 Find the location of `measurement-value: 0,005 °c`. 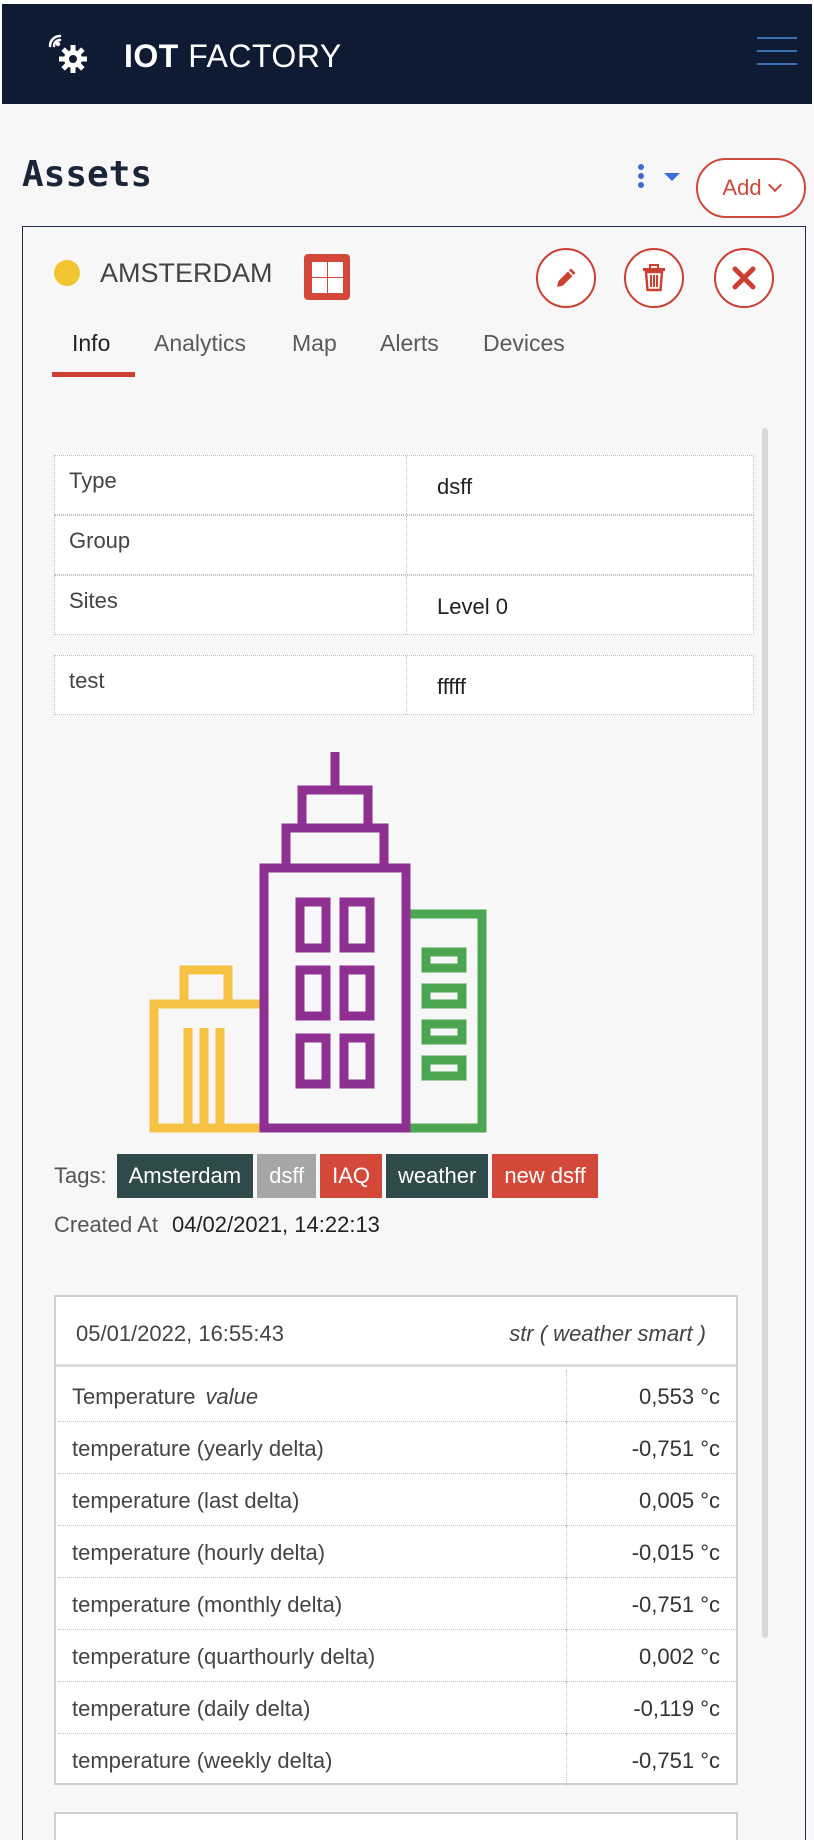

measurement-value: 0,005 °c is located at coordinates (679, 1500).